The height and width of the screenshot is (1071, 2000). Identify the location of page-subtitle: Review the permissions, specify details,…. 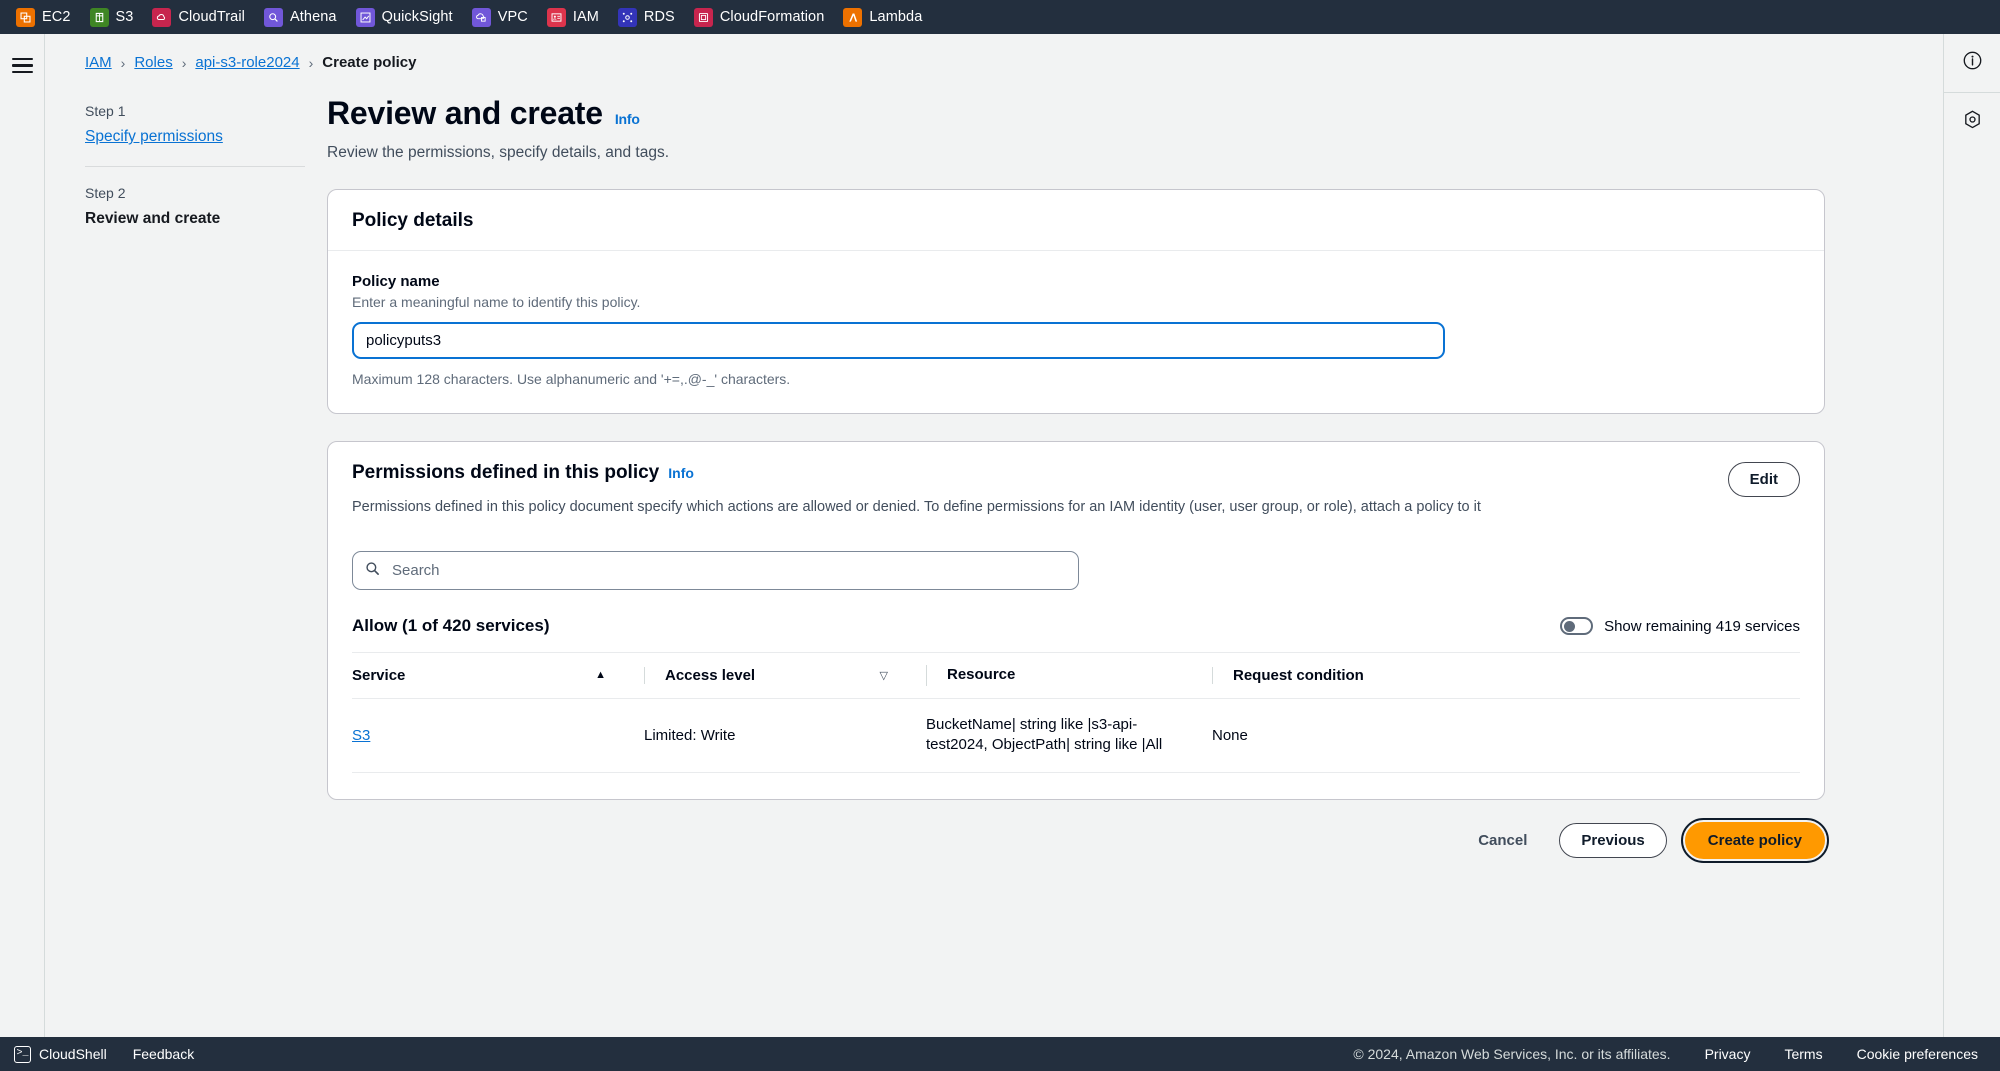
(498, 152).